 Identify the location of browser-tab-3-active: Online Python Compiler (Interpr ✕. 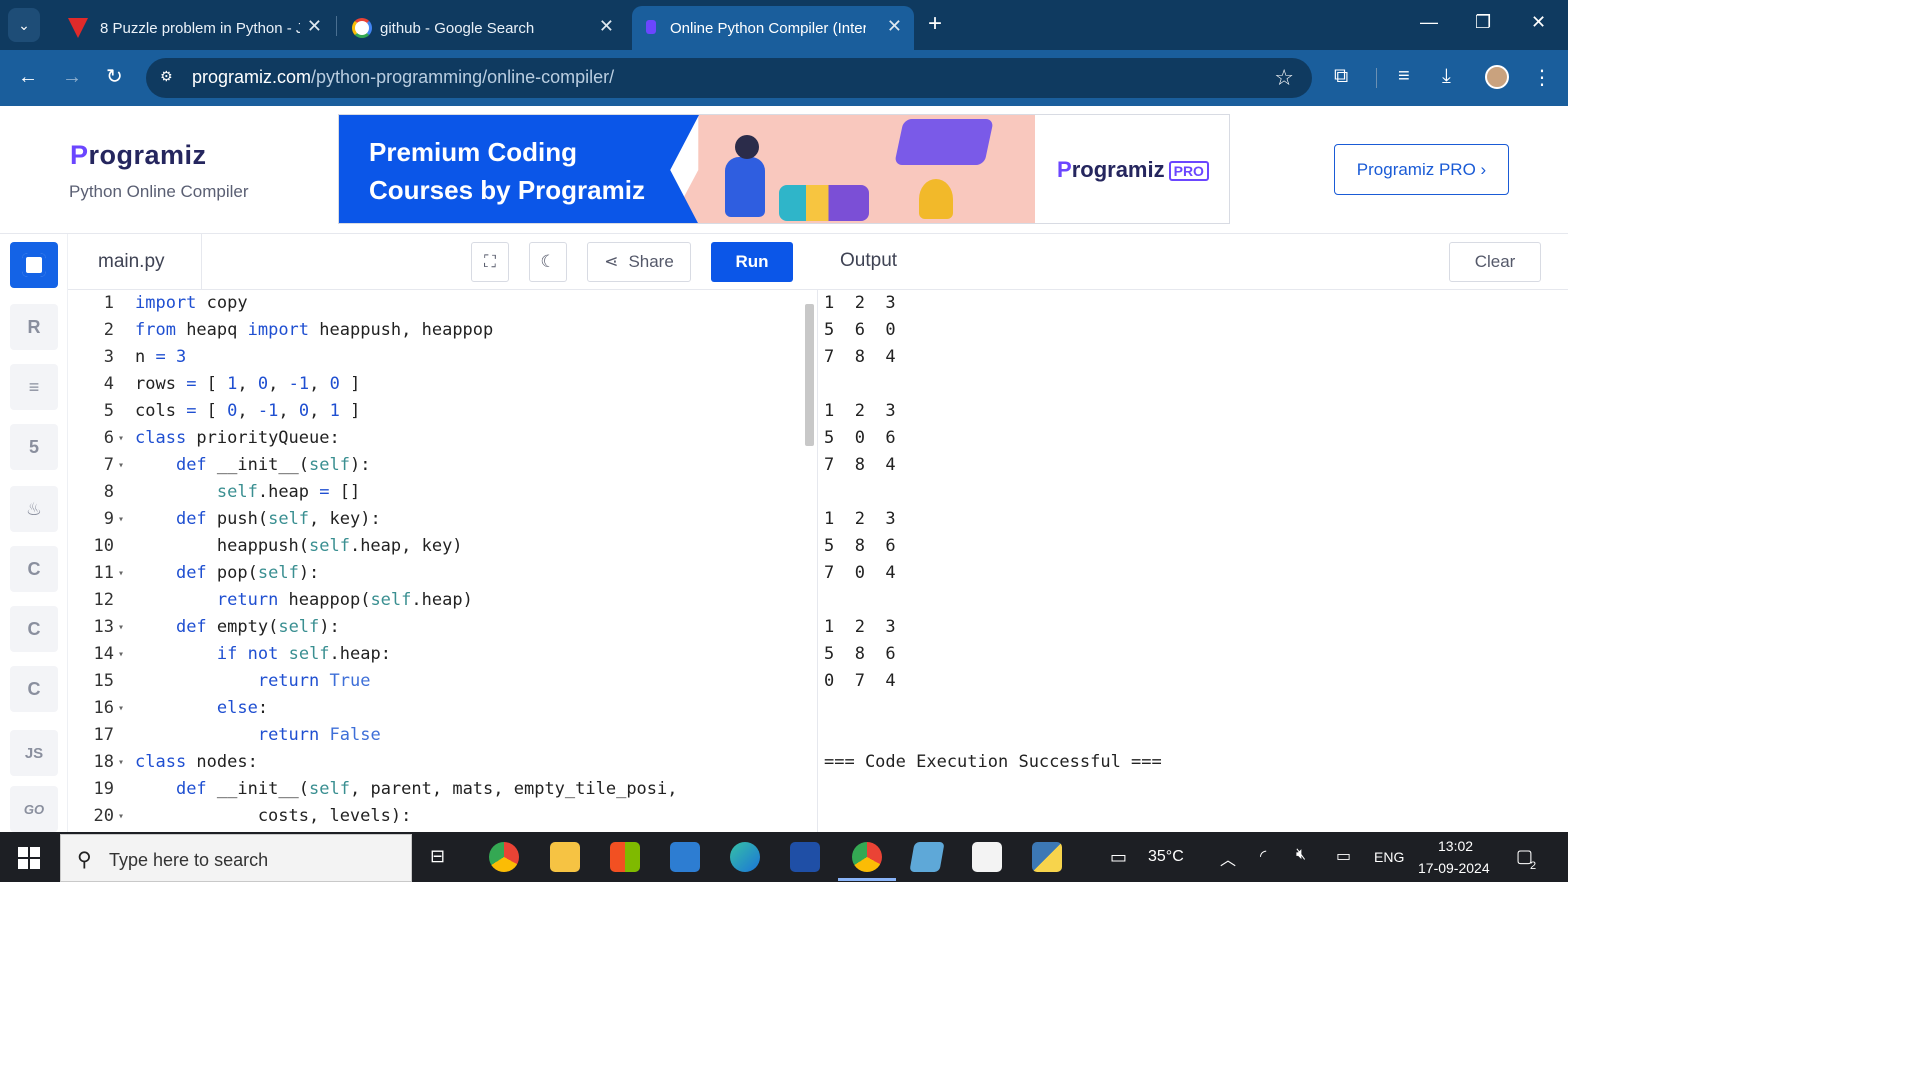
(773, 28).